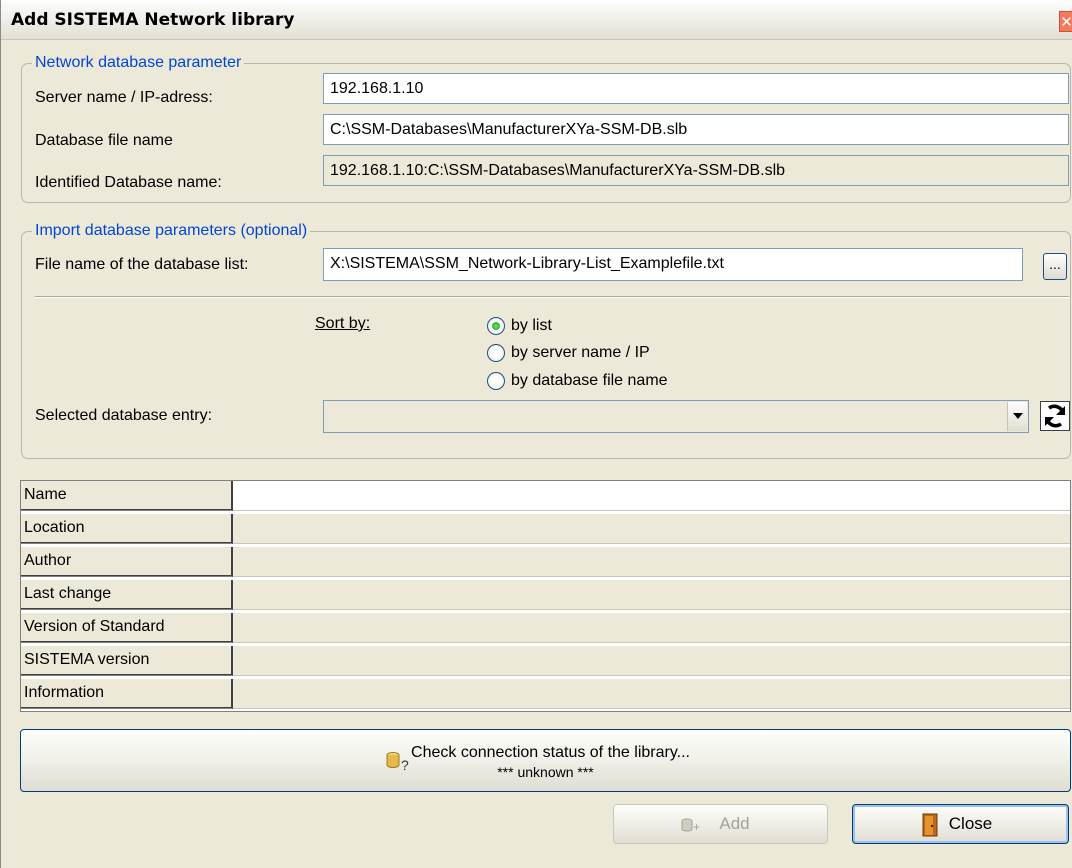 This screenshot has width=1072, height=868. Describe the element at coordinates (676, 416) in the screenshot. I see `selected-entry-combobox` at that location.